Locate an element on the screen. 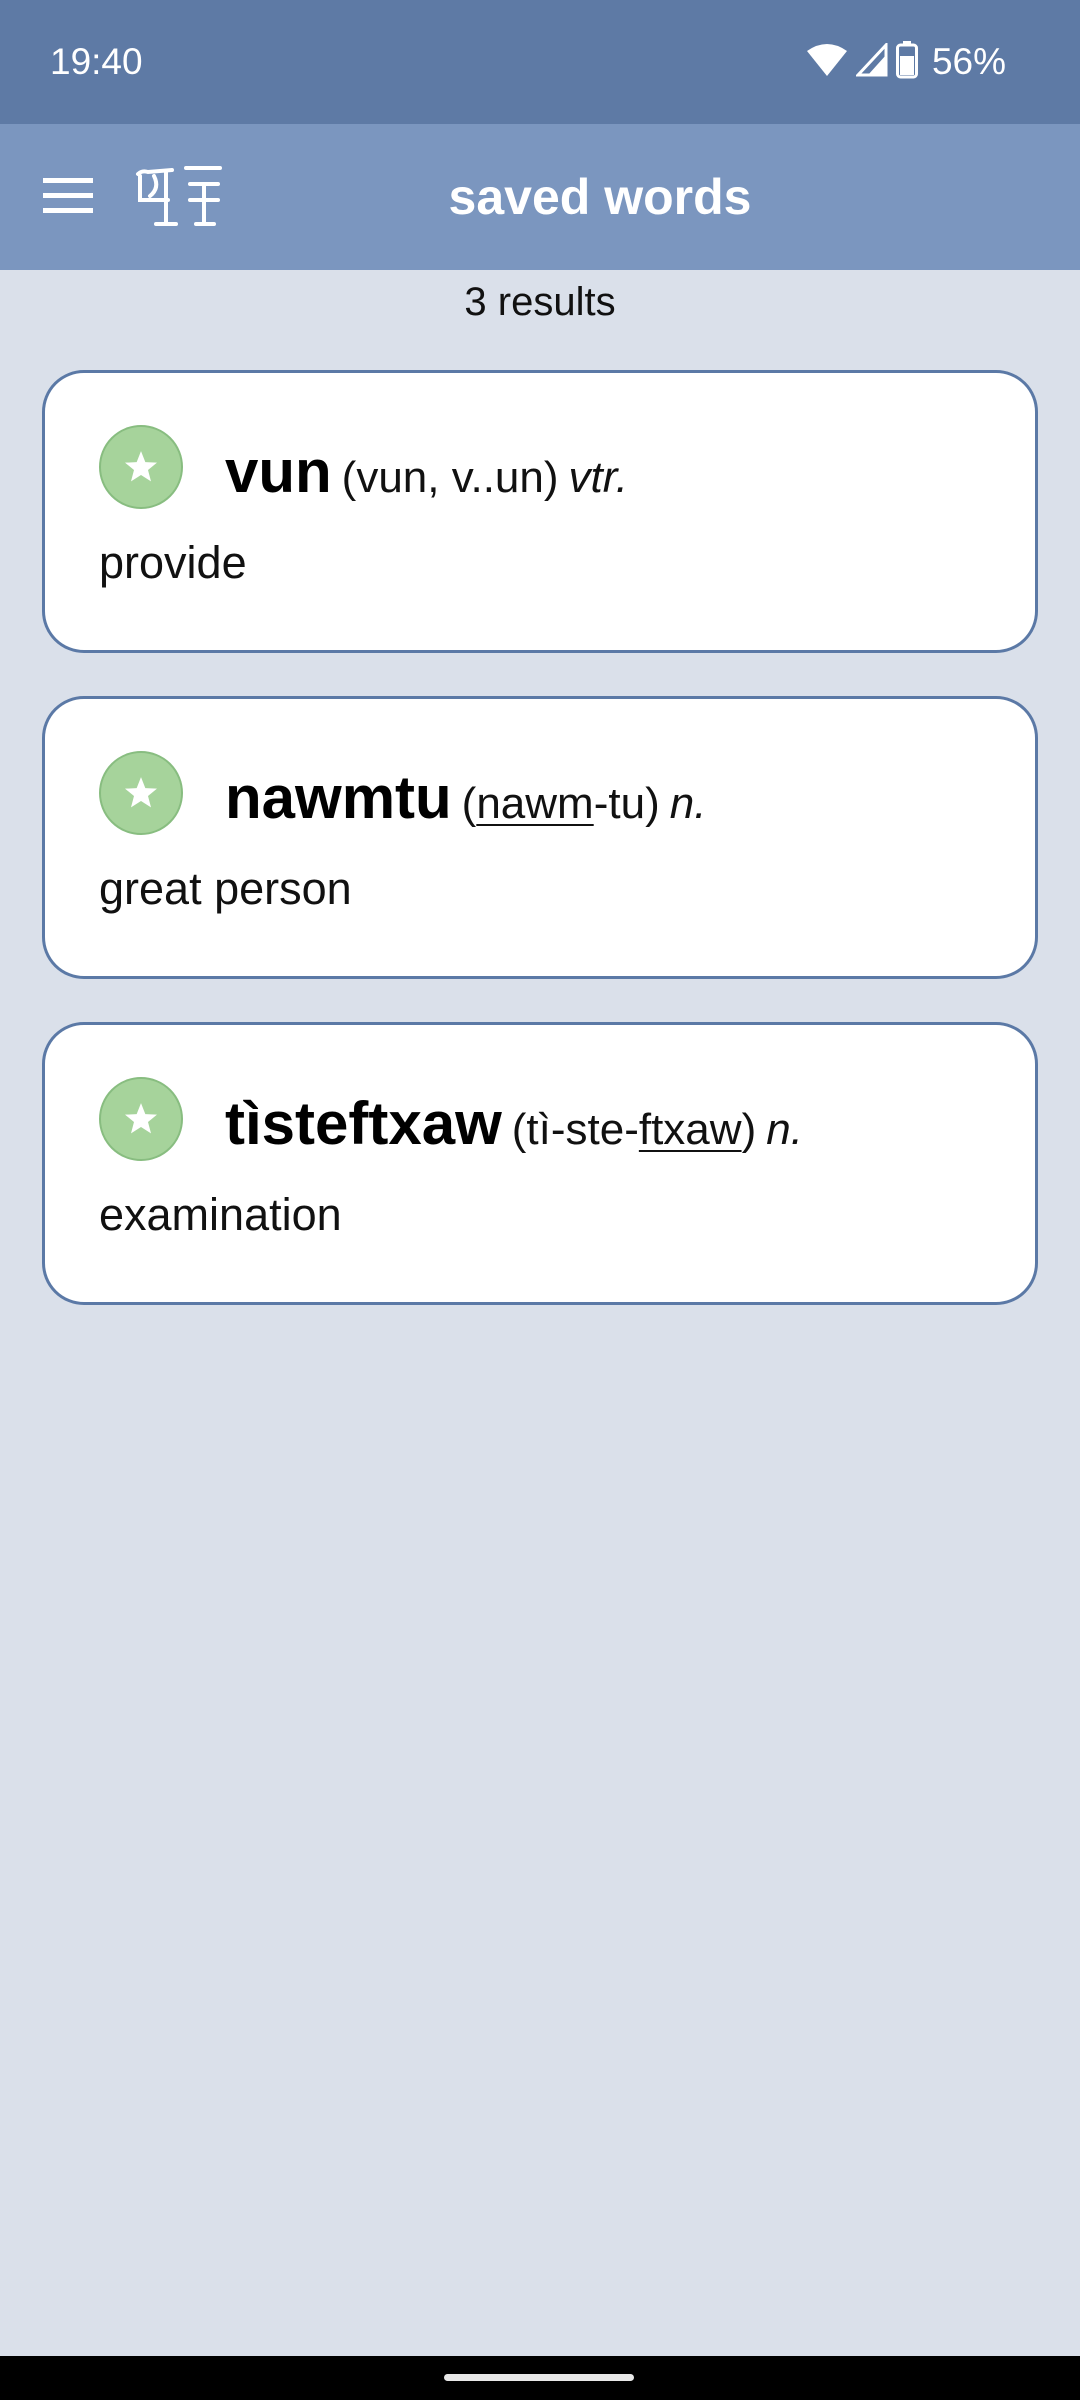 Image resolution: width=1080 pixels, height=2400 pixels. hamburger-menu-icon is located at coordinates (68, 197).